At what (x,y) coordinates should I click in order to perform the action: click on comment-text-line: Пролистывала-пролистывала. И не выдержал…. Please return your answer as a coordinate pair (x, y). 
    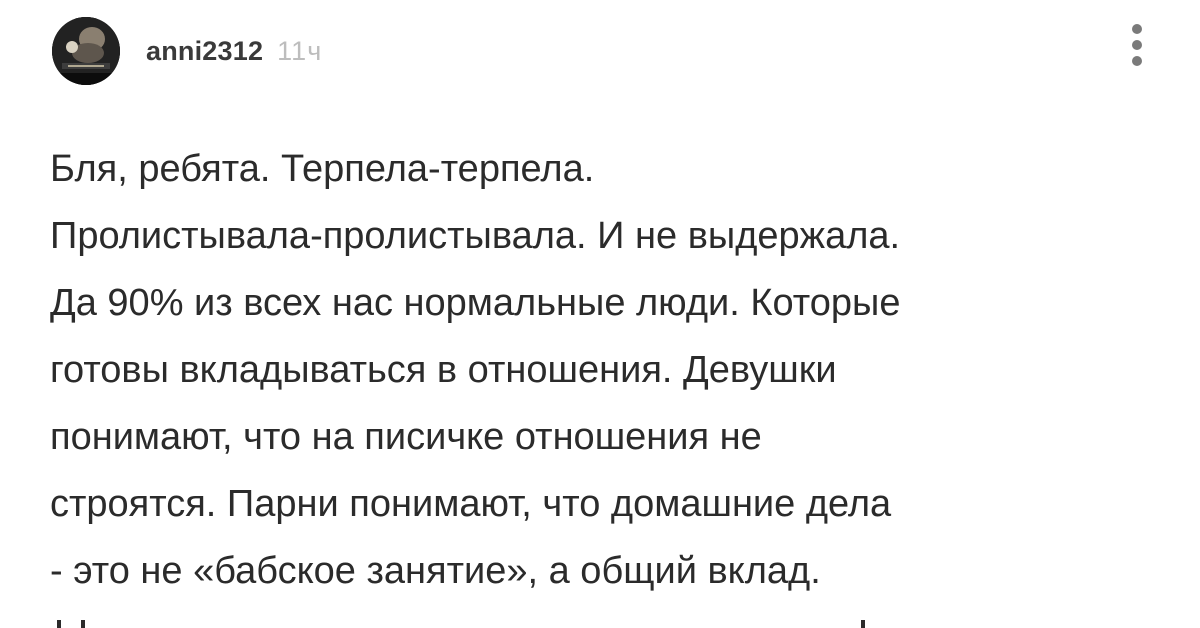
    Looking at the image, I should click on (475, 236).